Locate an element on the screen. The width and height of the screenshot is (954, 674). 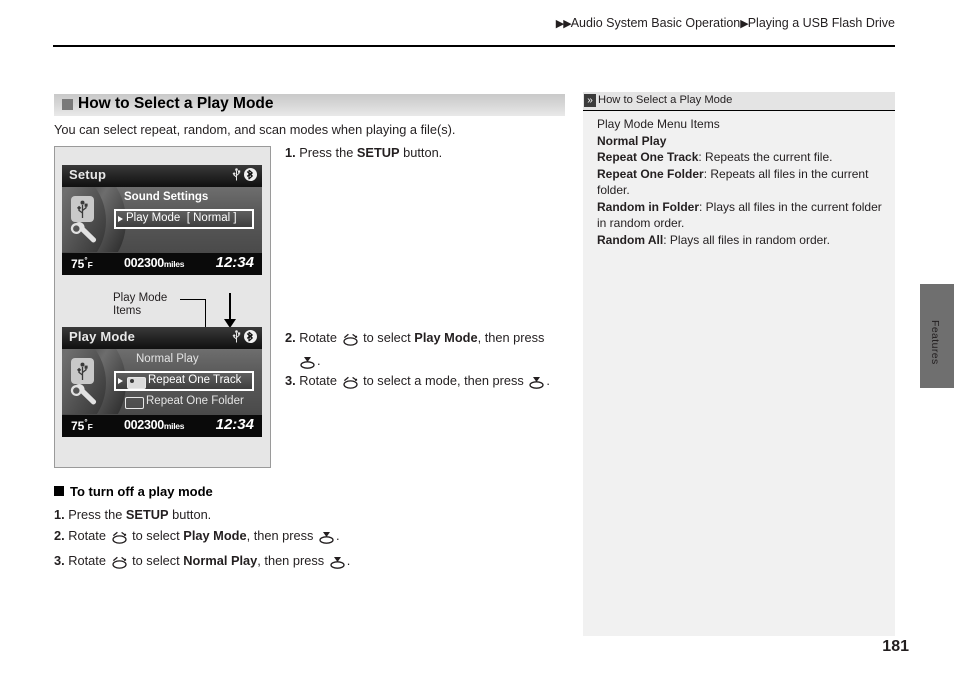
play-mode-screen-title: Play Mode is located at coordinates (102, 336).